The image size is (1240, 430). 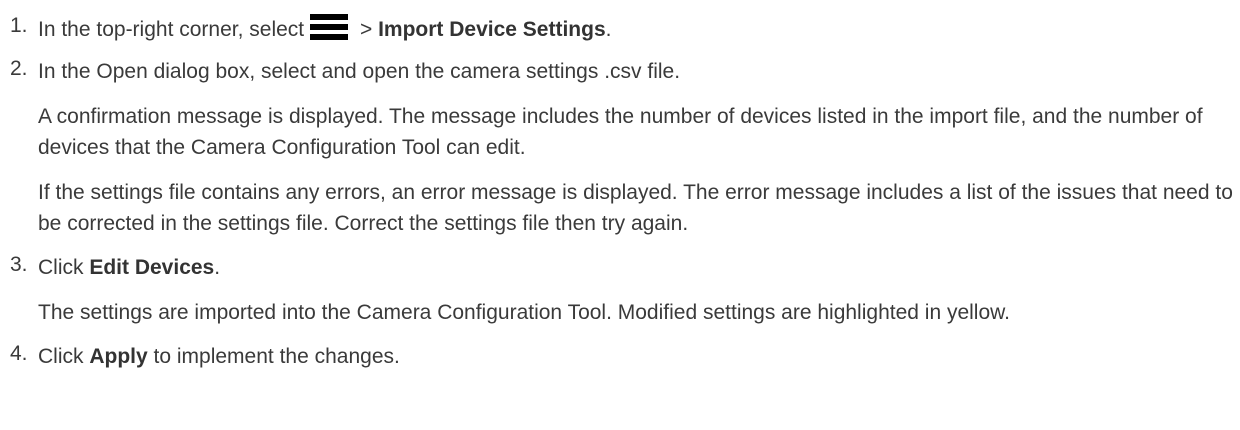 I want to click on step-text: Click Apply to implement the changes., so click(x=639, y=357).